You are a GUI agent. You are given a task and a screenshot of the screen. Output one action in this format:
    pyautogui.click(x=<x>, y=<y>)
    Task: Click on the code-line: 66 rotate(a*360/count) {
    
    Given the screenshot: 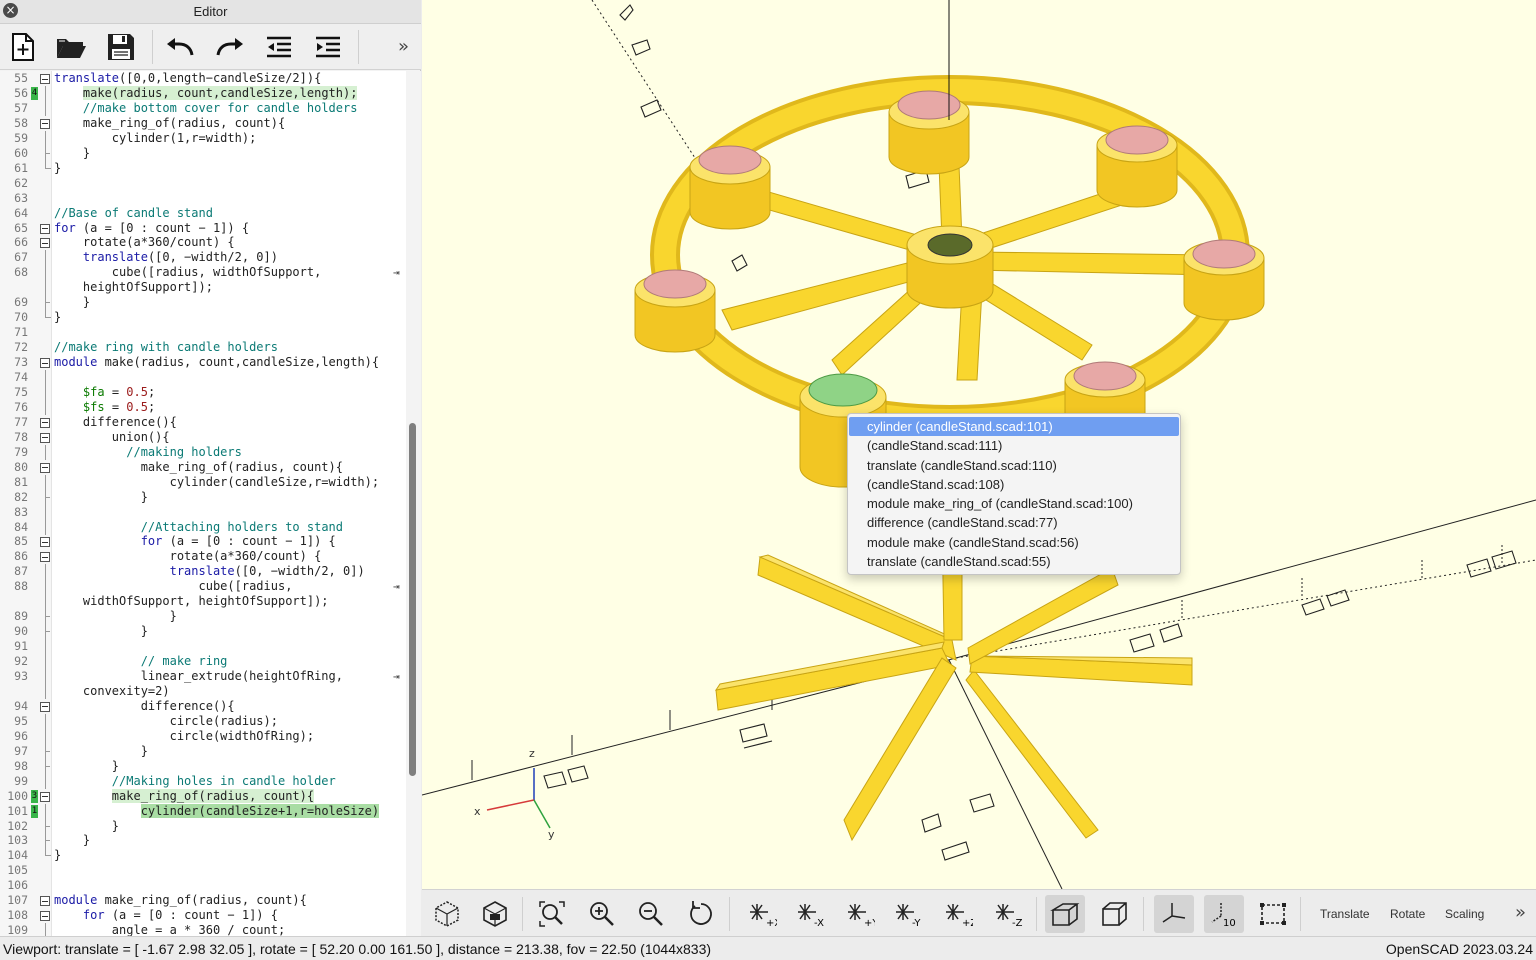 What is the action you would take?
    pyautogui.click(x=203, y=242)
    